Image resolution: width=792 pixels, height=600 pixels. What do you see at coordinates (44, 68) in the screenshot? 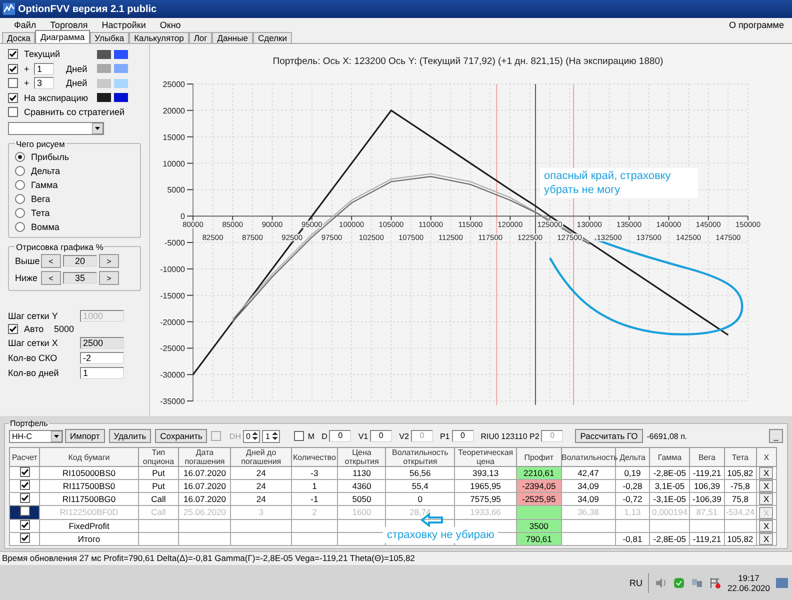
I see `days-field: 1` at bounding box center [44, 68].